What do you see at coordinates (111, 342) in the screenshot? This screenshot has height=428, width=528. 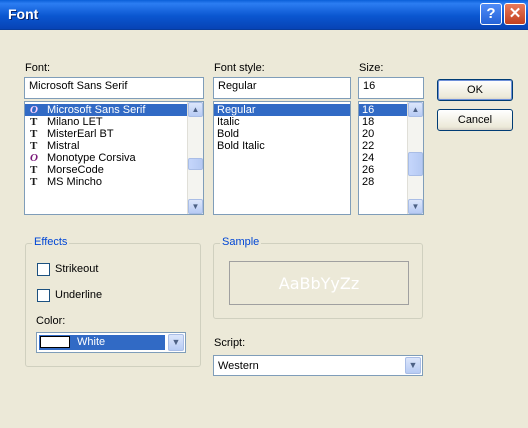 I see `color-select: White ▼` at bounding box center [111, 342].